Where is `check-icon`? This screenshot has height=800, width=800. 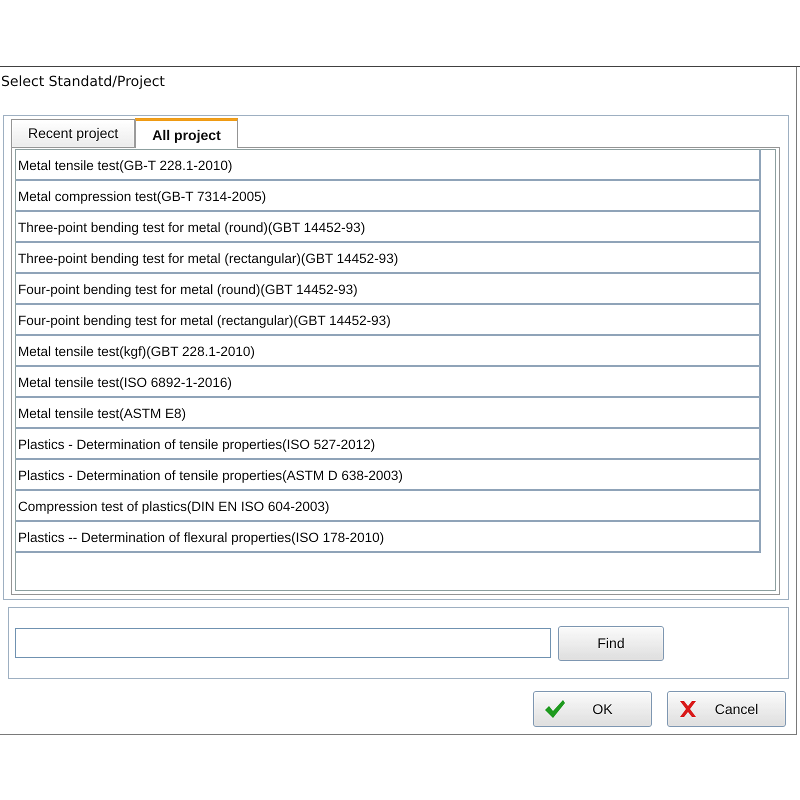 check-icon is located at coordinates (555, 709).